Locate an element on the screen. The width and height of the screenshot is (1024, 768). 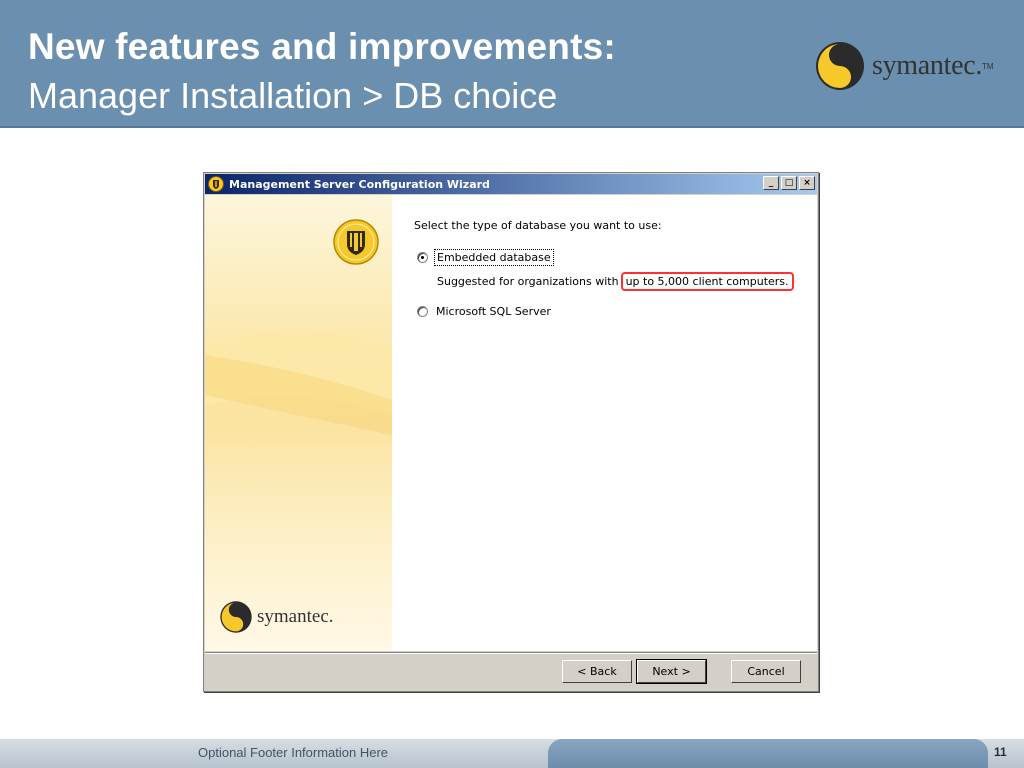
slide-subtitle: Manager Installation > DB choice is located at coordinates (293, 95).